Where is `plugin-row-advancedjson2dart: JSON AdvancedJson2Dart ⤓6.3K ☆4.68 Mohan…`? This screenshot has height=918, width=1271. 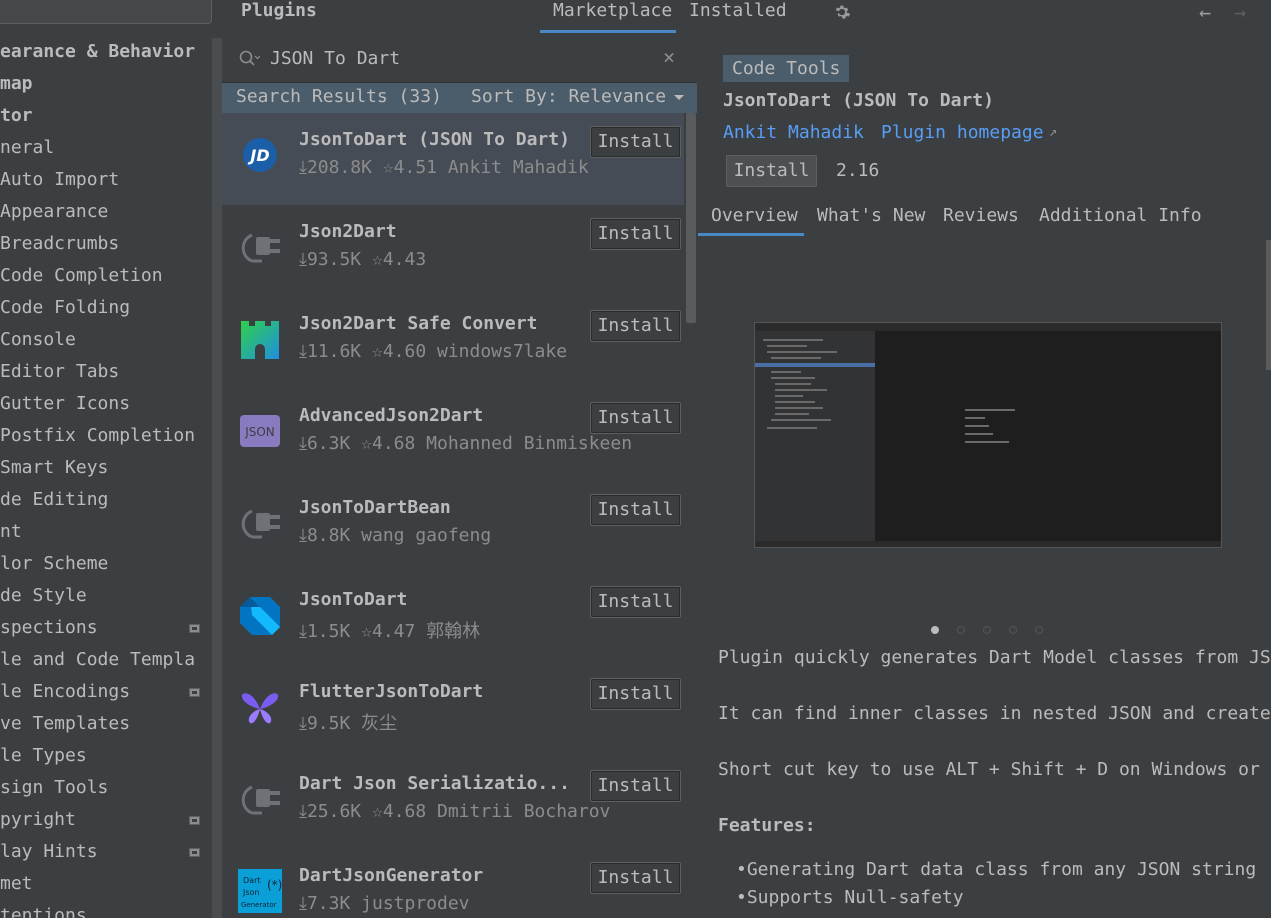
plugin-row-advancedjson2dart: JSON AdvancedJson2Dart ⤓6.3K ☆4.68 Mohan… is located at coordinates (453, 435).